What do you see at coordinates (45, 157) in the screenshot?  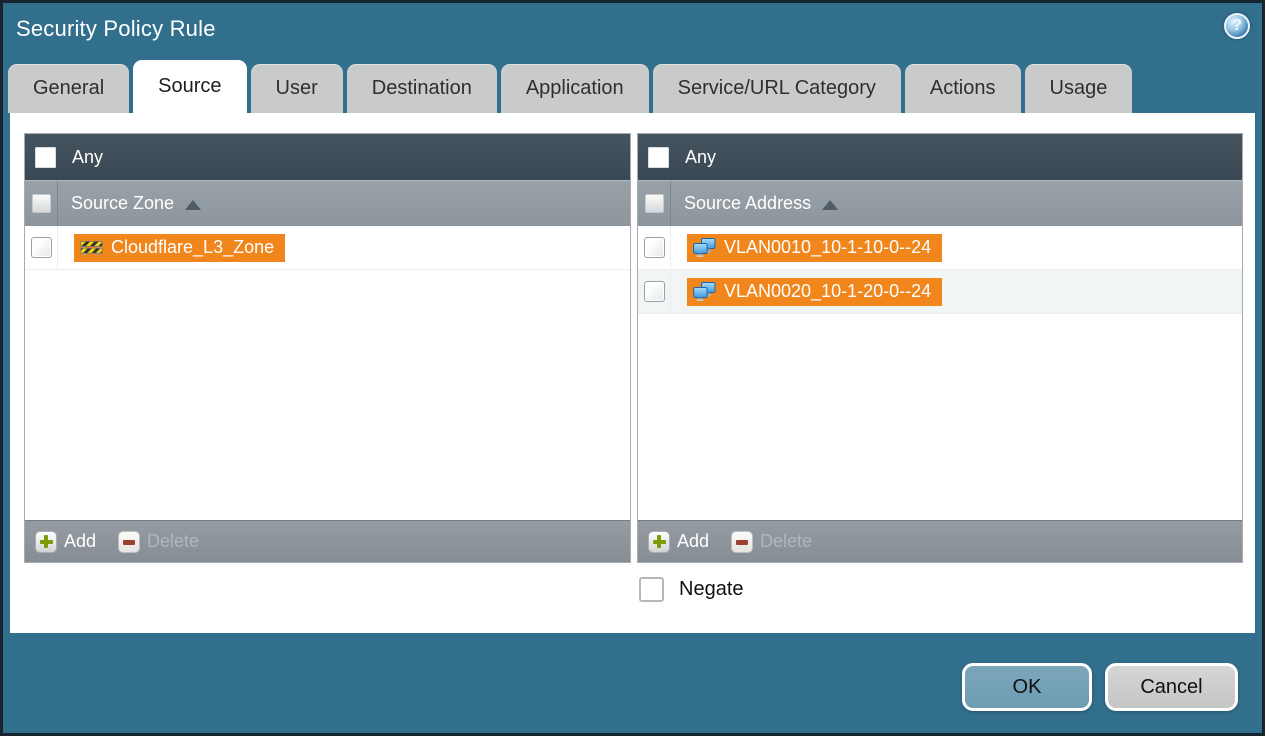 I see `source-zone-any-checkbox` at bounding box center [45, 157].